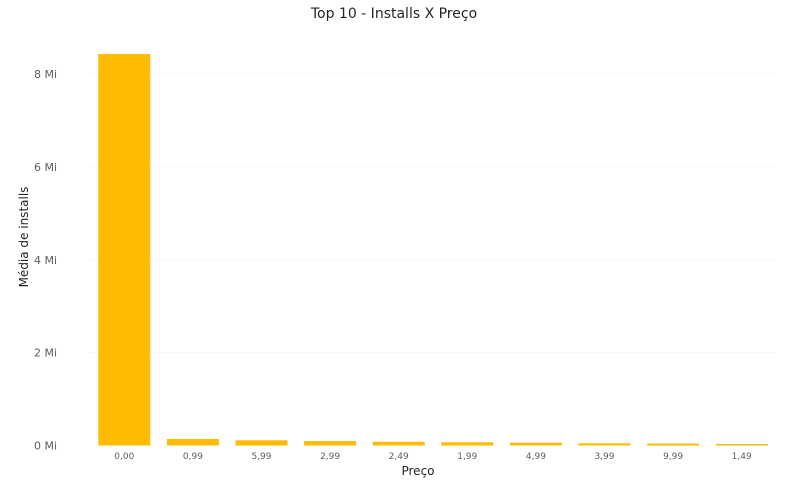 The height and width of the screenshot is (482, 804). I want to click on x-tick-label: 0,00, so click(124, 457).